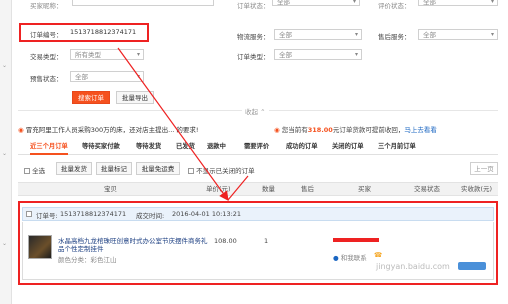 This screenshot has width=508, height=304. I want to click on presale-label: 预售状态：, so click(46, 79).